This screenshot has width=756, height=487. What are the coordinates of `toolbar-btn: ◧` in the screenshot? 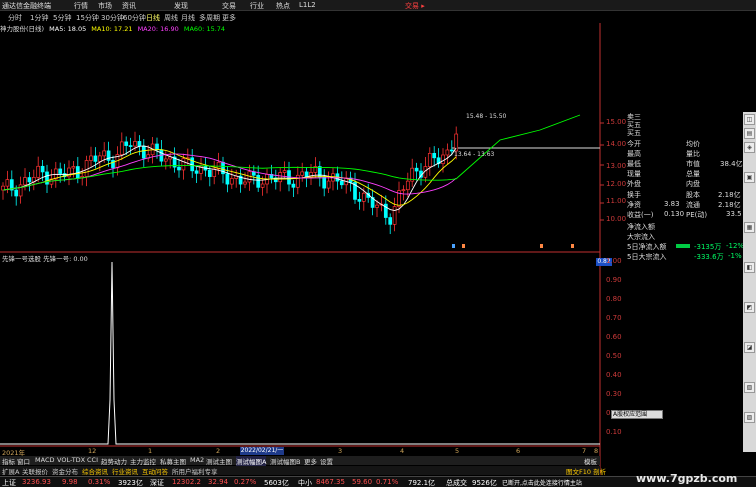 It's located at (749, 267).